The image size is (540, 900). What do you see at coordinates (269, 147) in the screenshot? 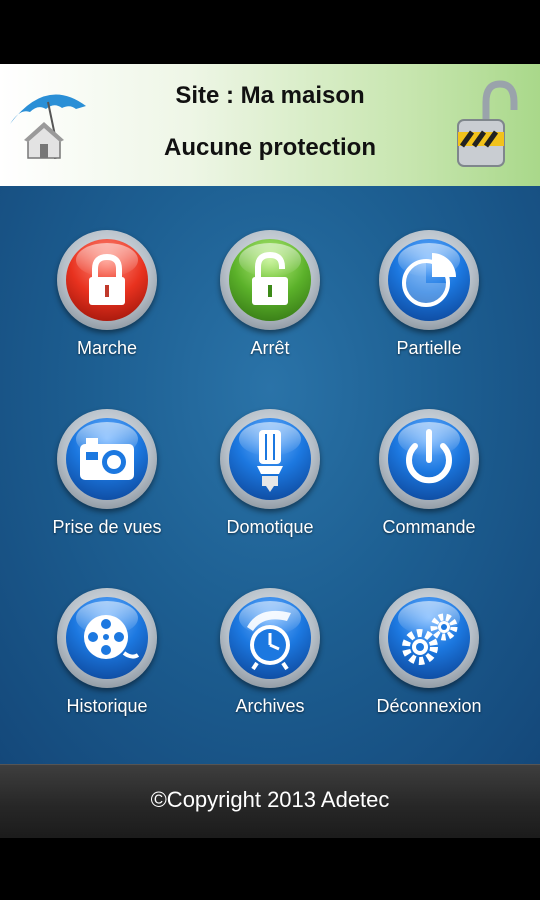
I see `protection-status: Aucune protection` at bounding box center [269, 147].